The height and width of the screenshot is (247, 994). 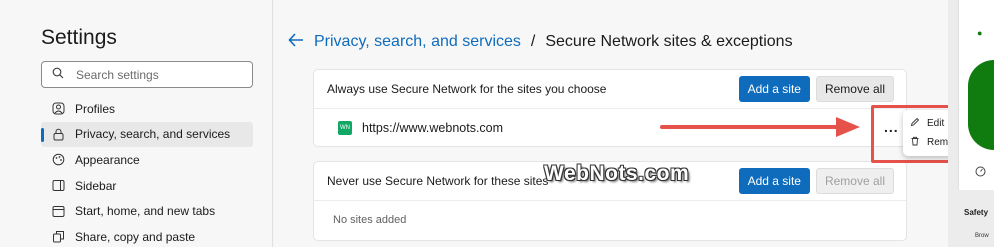 I want to click on appearance-icon, so click(x=58, y=160).